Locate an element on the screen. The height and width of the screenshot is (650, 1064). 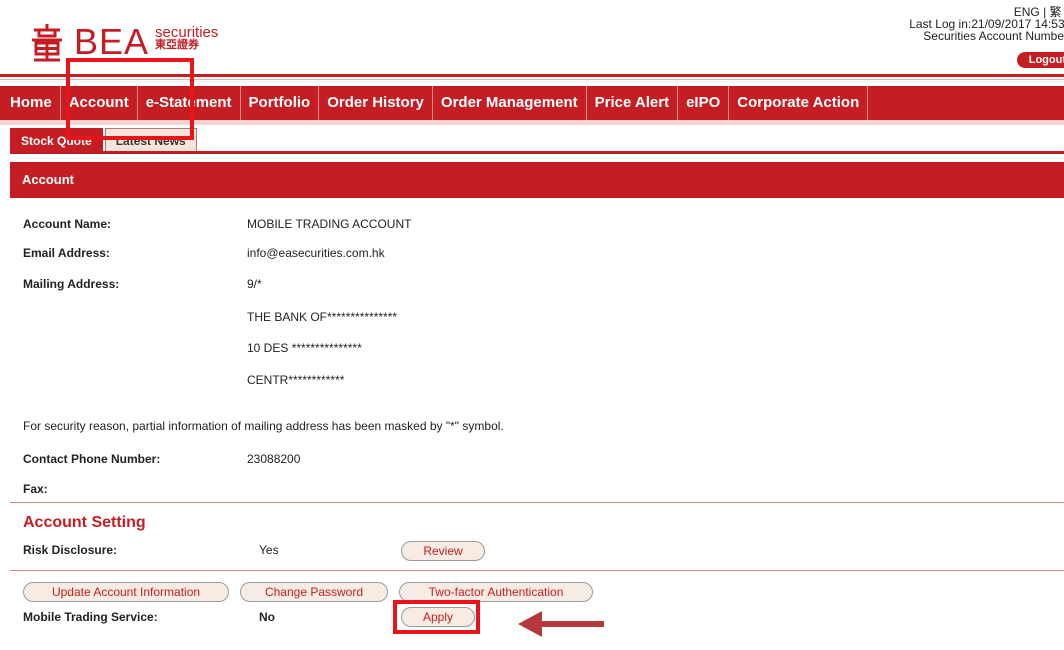
account-name-label: Account Name: is located at coordinates (67, 224).